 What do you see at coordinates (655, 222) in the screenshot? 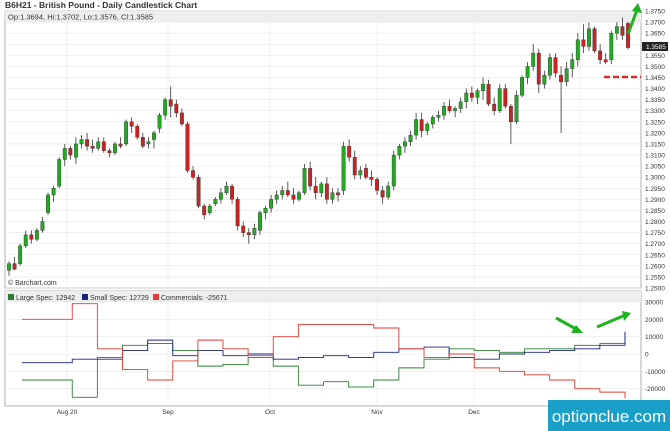
I see `price-tick-label: 1.2800` at bounding box center [655, 222].